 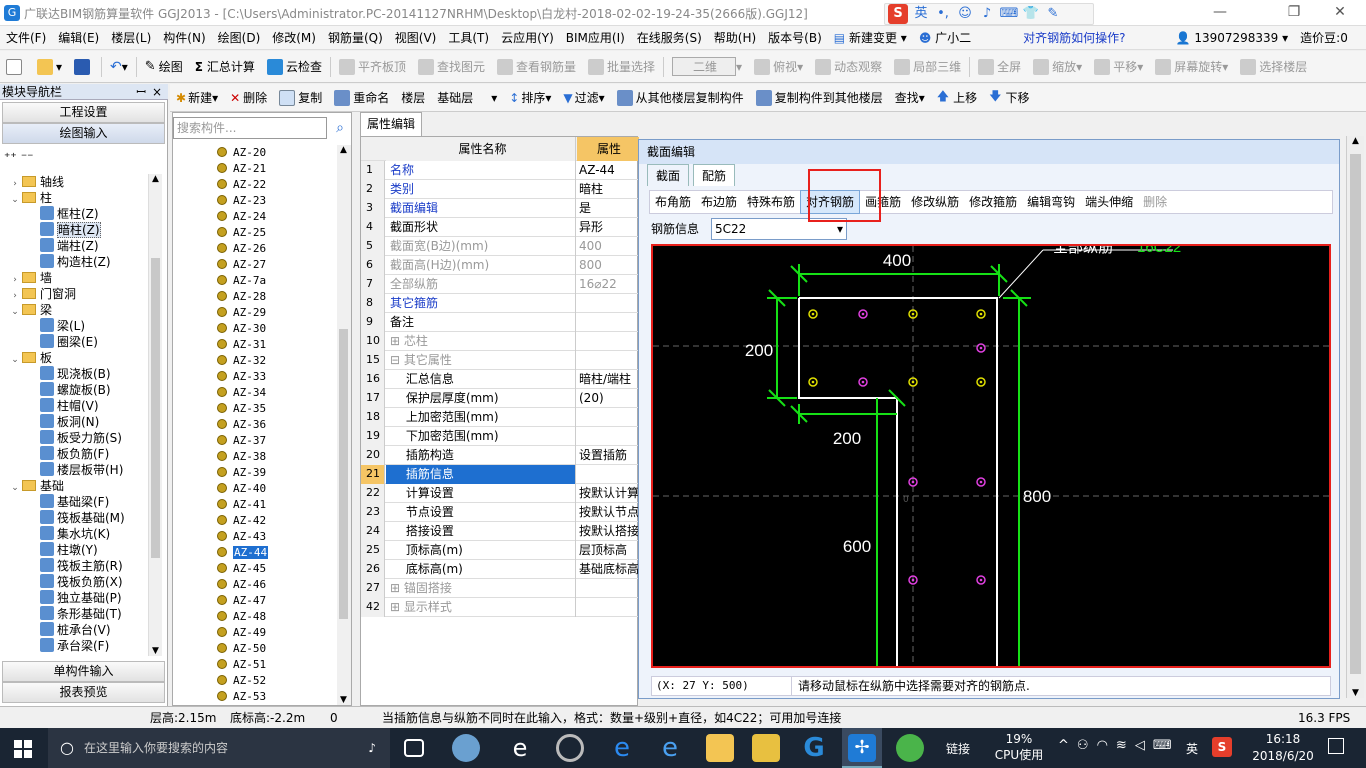 I want to click on tree-item: 梁(L), so click(x=62, y=326).